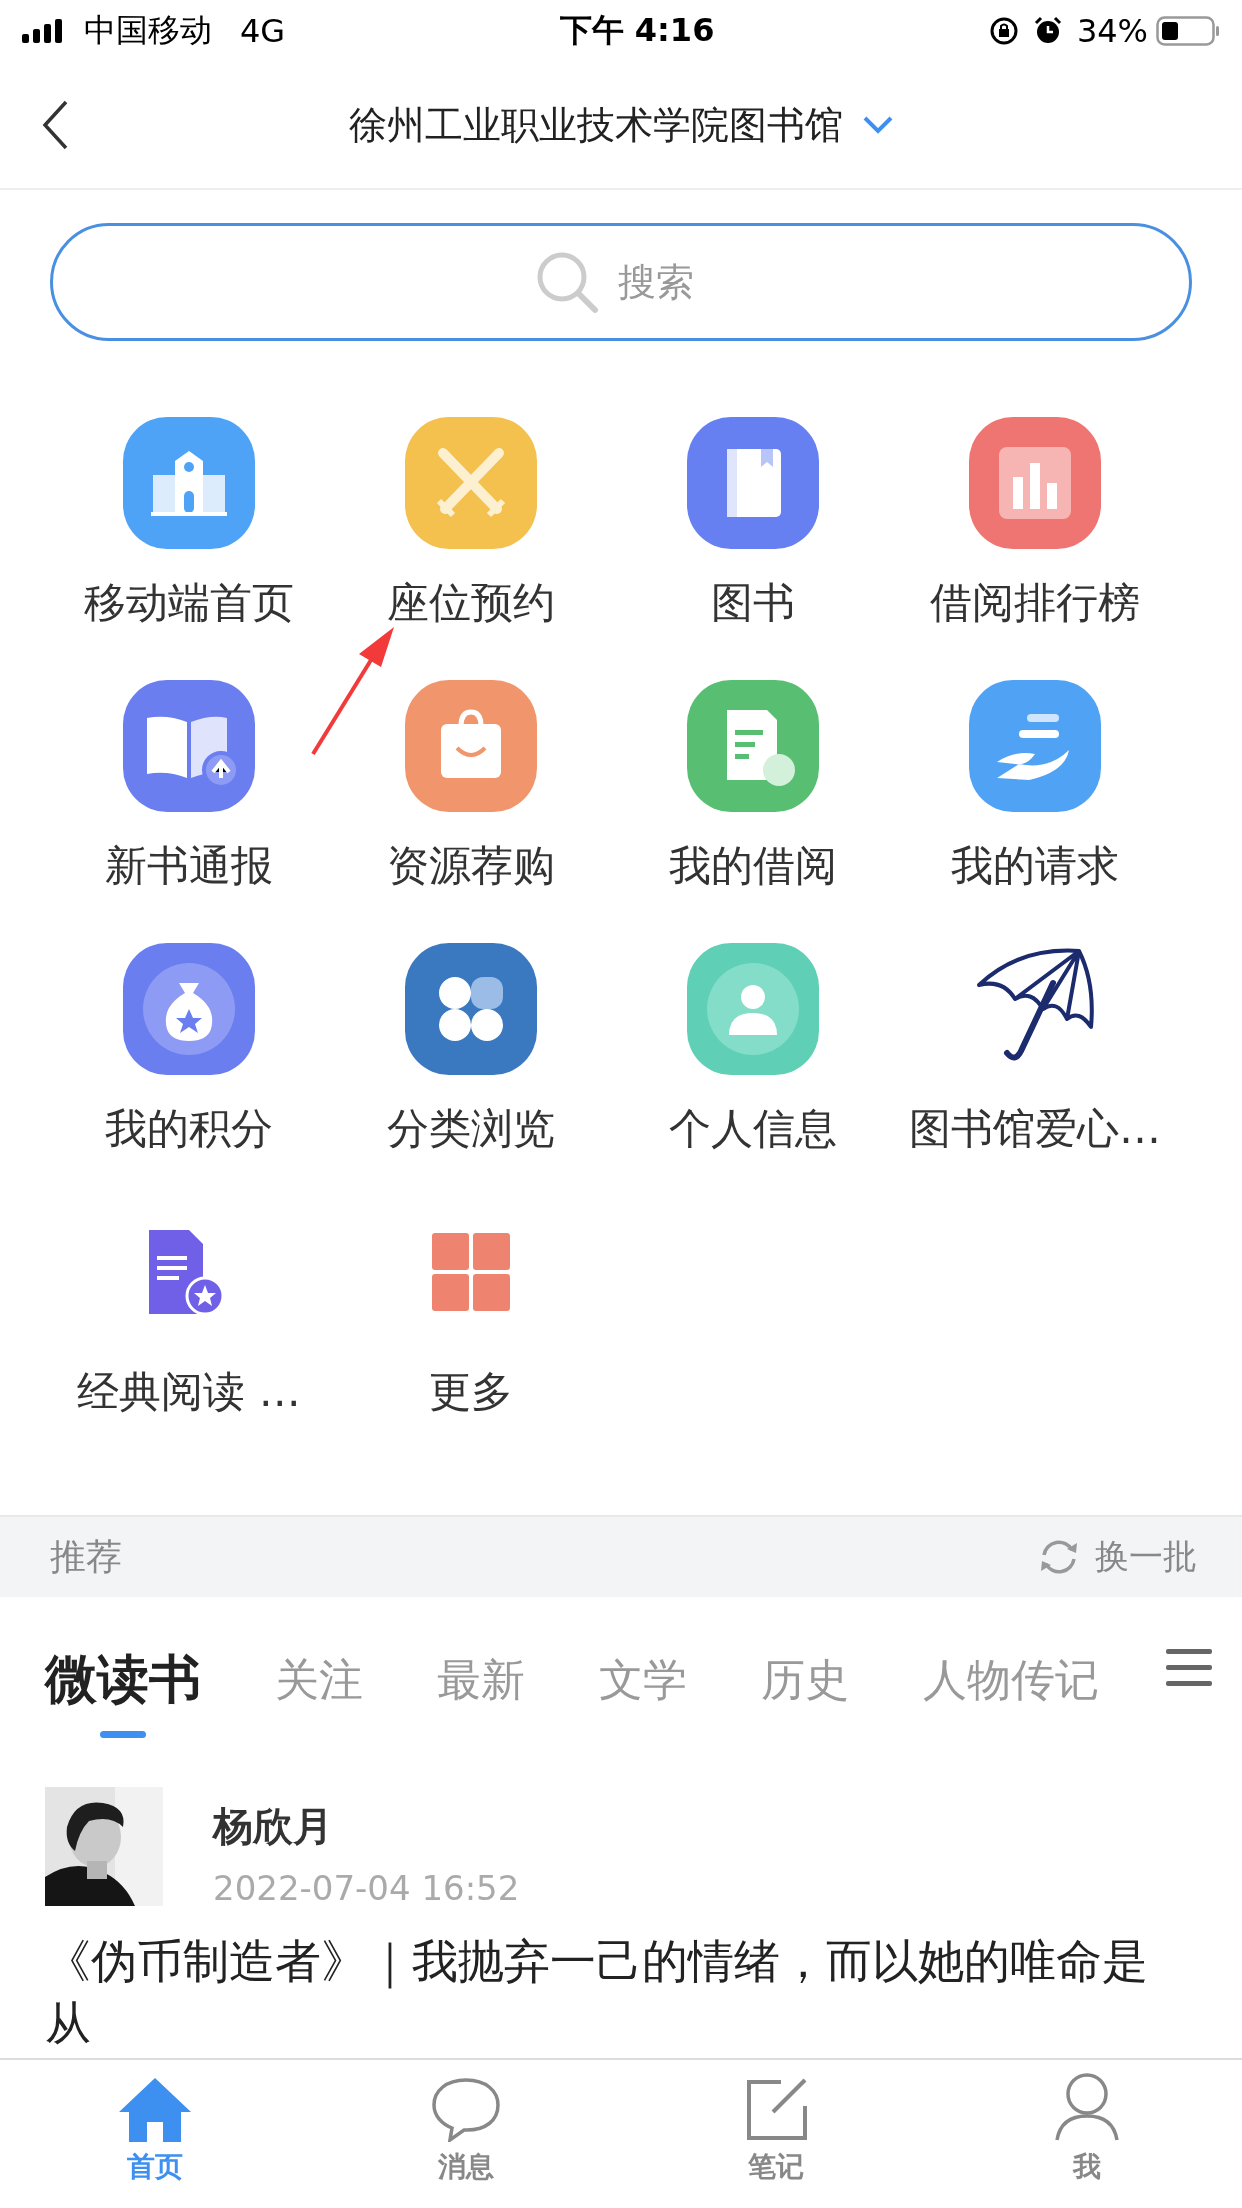  Describe the element at coordinates (1047, 31) in the screenshot. I see `alarm-clock-icon` at that location.